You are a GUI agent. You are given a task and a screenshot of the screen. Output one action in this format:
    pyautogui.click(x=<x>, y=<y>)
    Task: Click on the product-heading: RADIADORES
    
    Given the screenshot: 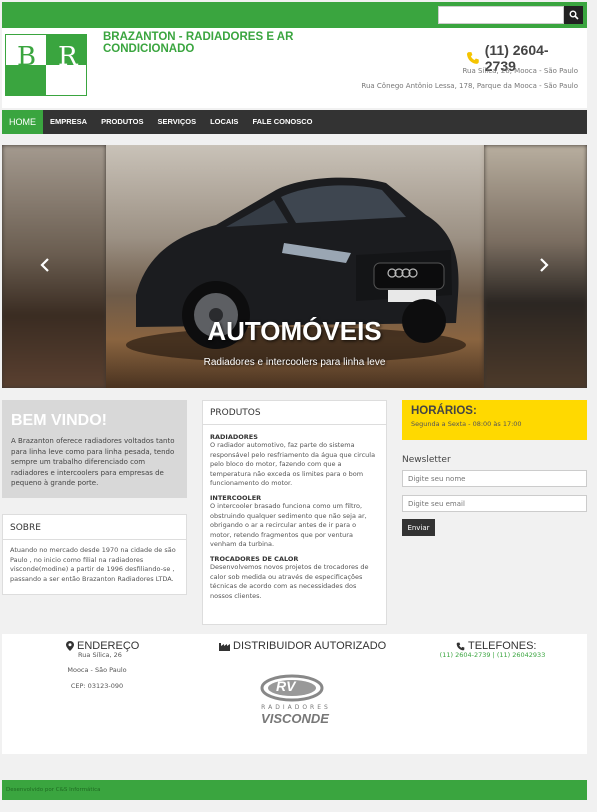 What is the action you would take?
    pyautogui.click(x=234, y=437)
    